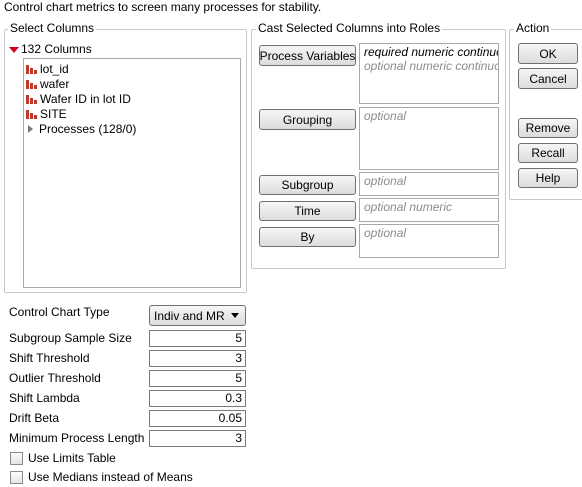 This screenshot has width=582, height=487. I want to click on shift-lambda-label: Shift Lambda, so click(44, 398).